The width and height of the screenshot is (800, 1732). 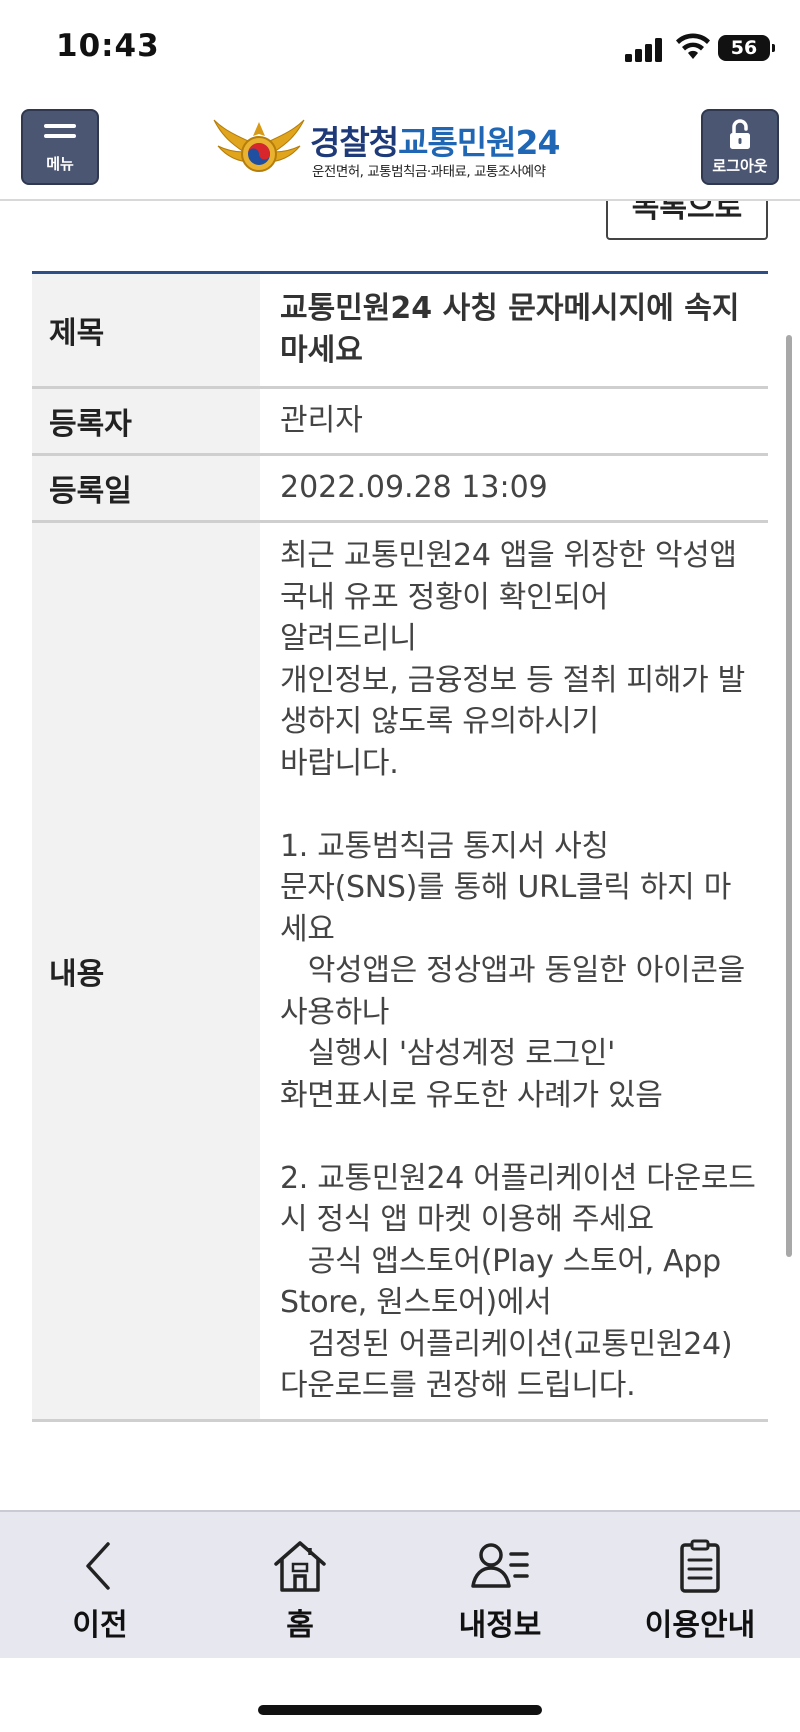 What do you see at coordinates (740, 165) in the screenshot?
I see `logout-label: 로그아웃` at bounding box center [740, 165].